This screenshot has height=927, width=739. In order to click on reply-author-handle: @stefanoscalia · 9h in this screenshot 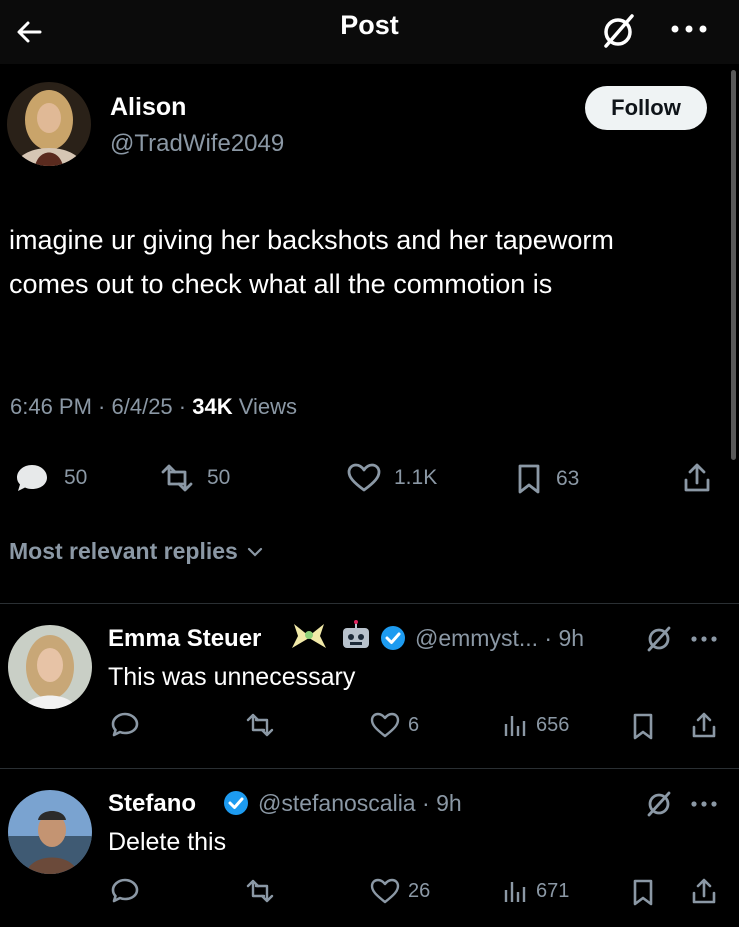, I will do `click(360, 803)`.